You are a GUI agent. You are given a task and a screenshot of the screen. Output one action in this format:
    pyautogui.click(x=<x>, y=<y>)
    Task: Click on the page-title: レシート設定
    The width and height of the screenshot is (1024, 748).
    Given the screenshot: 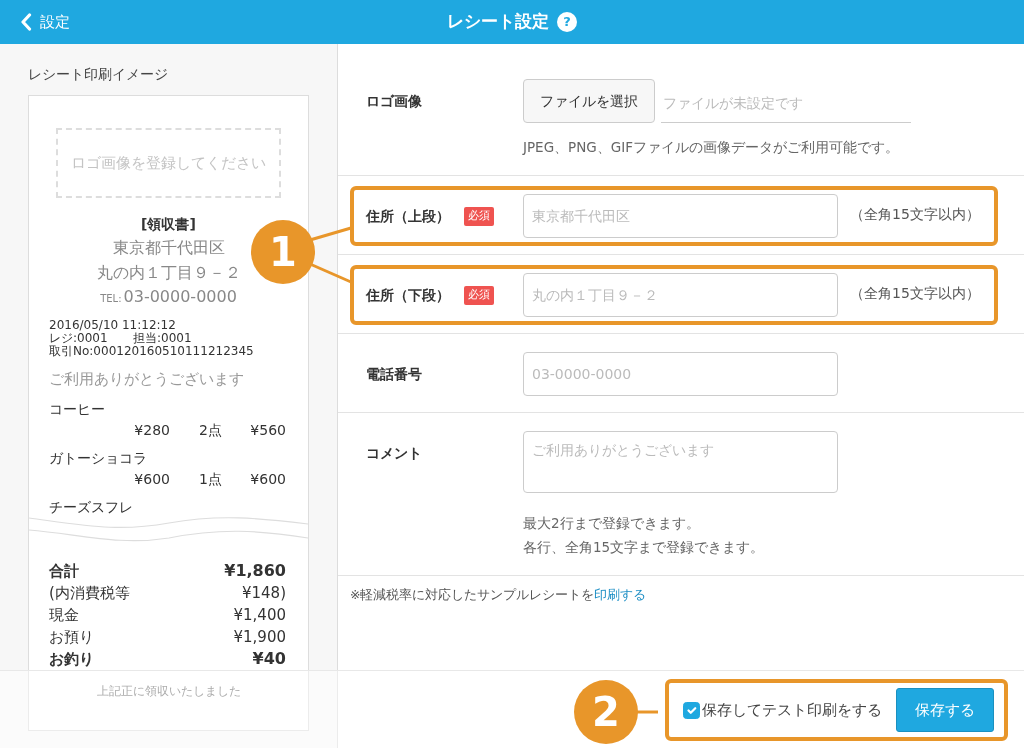 What is the action you would take?
    pyautogui.click(x=498, y=22)
    